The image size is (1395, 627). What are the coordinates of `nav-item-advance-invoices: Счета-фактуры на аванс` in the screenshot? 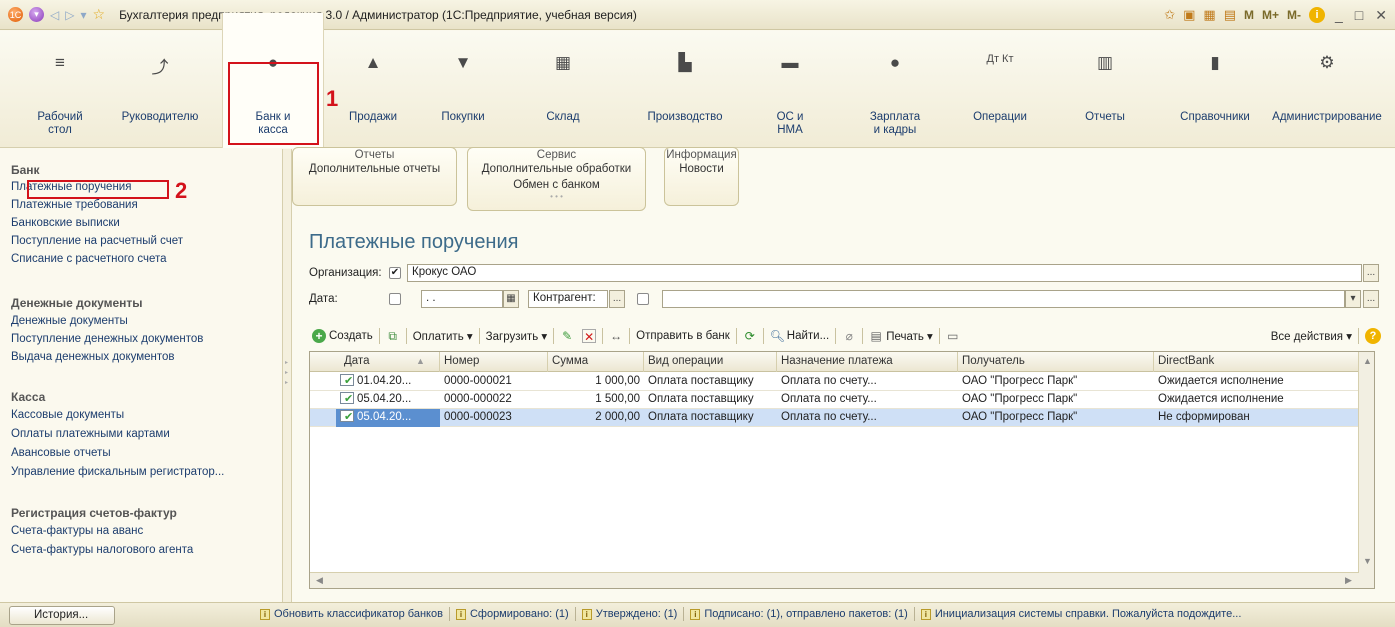 It's located at (77, 531).